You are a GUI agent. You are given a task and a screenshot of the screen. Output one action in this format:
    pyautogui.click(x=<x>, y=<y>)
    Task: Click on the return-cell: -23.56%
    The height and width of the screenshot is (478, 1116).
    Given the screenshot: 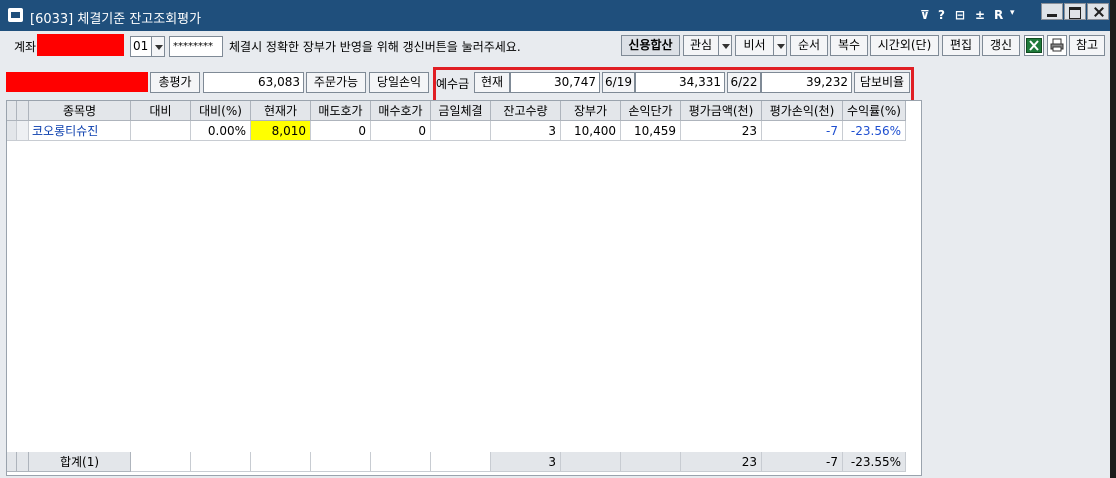 What is the action you would take?
    pyautogui.click(x=874, y=131)
    